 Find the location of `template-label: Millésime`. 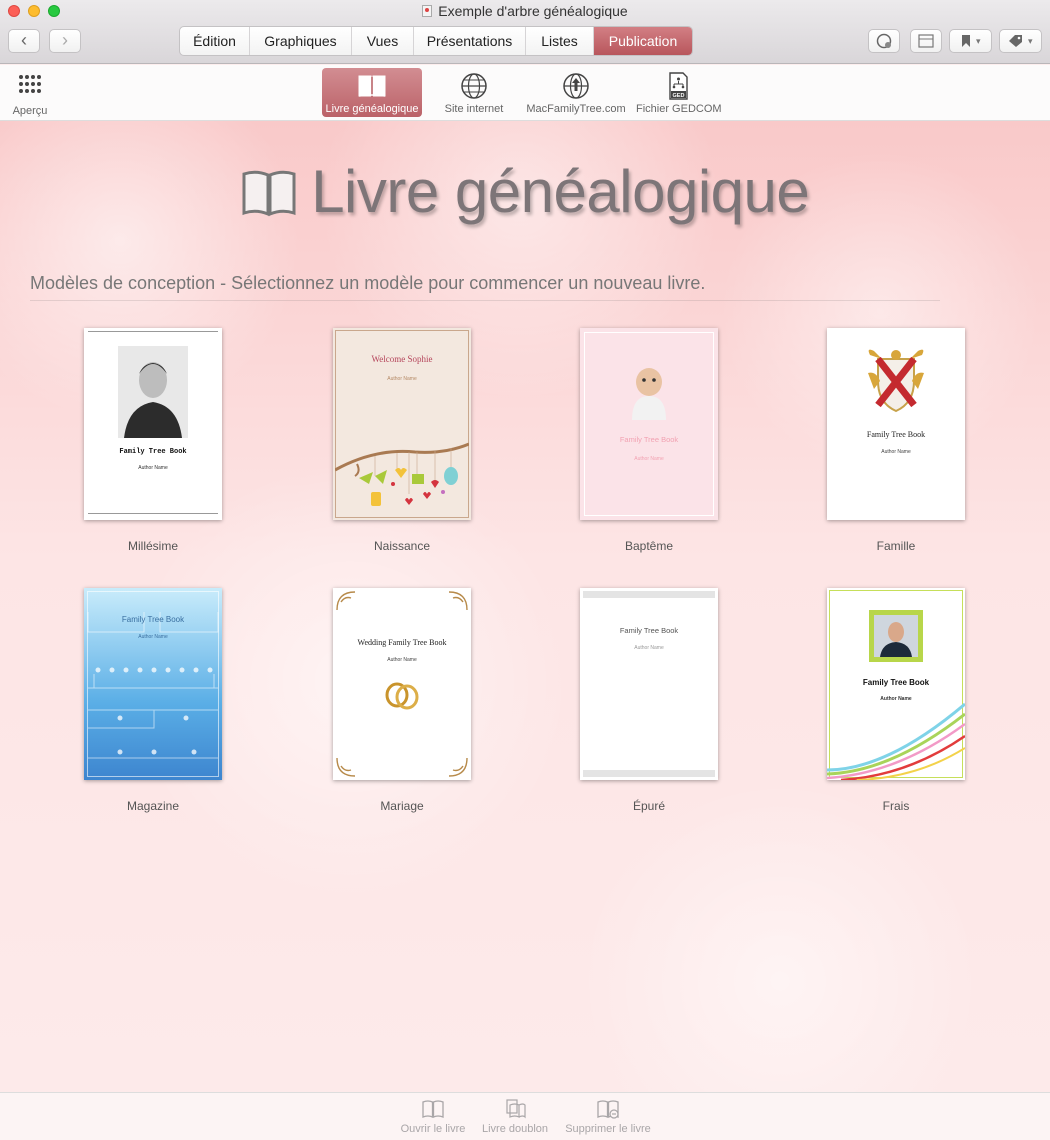

template-label: Millésime is located at coordinates (152, 546).